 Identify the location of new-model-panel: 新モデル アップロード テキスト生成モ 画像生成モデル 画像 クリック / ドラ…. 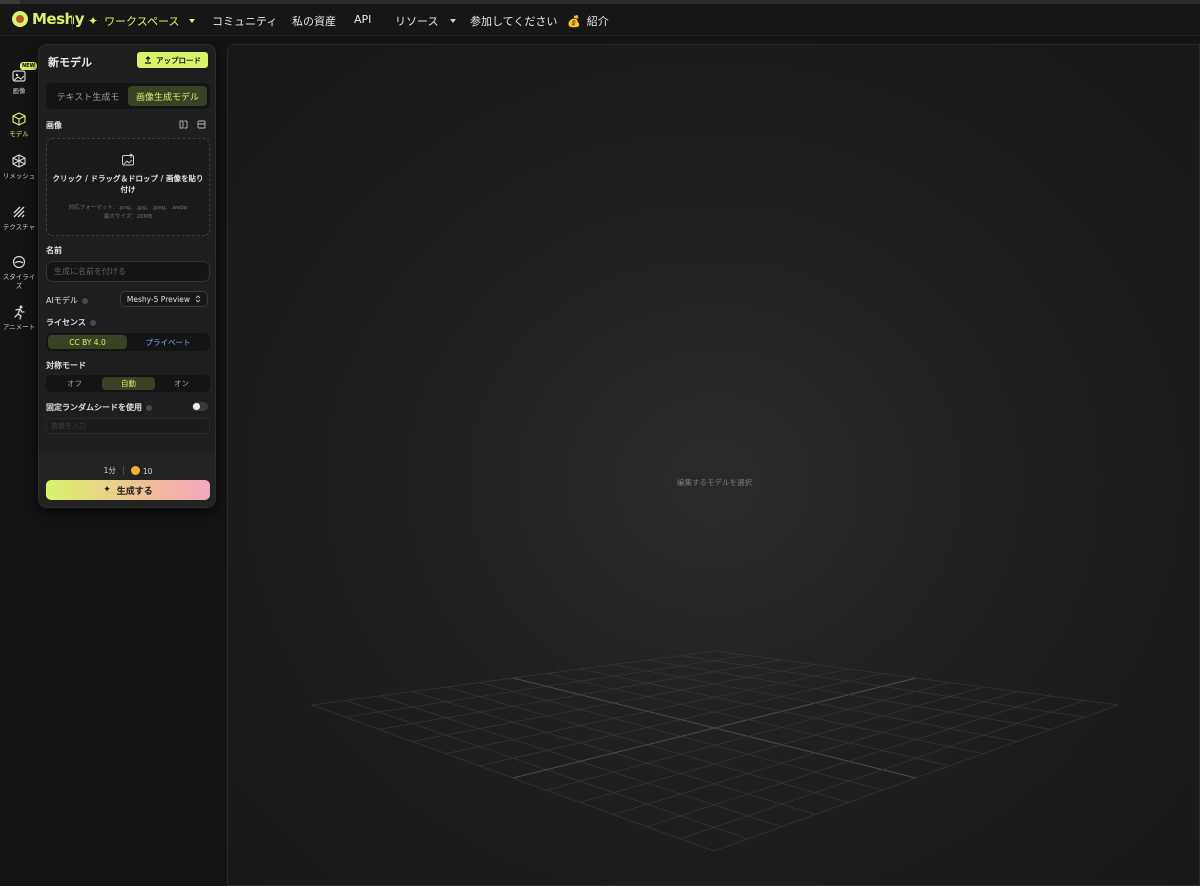
(127, 276).